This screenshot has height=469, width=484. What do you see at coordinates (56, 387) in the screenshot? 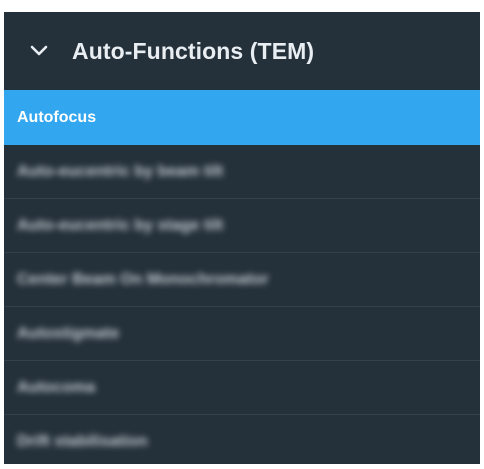
I see `list-item-label: Autocoma` at bounding box center [56, 387].